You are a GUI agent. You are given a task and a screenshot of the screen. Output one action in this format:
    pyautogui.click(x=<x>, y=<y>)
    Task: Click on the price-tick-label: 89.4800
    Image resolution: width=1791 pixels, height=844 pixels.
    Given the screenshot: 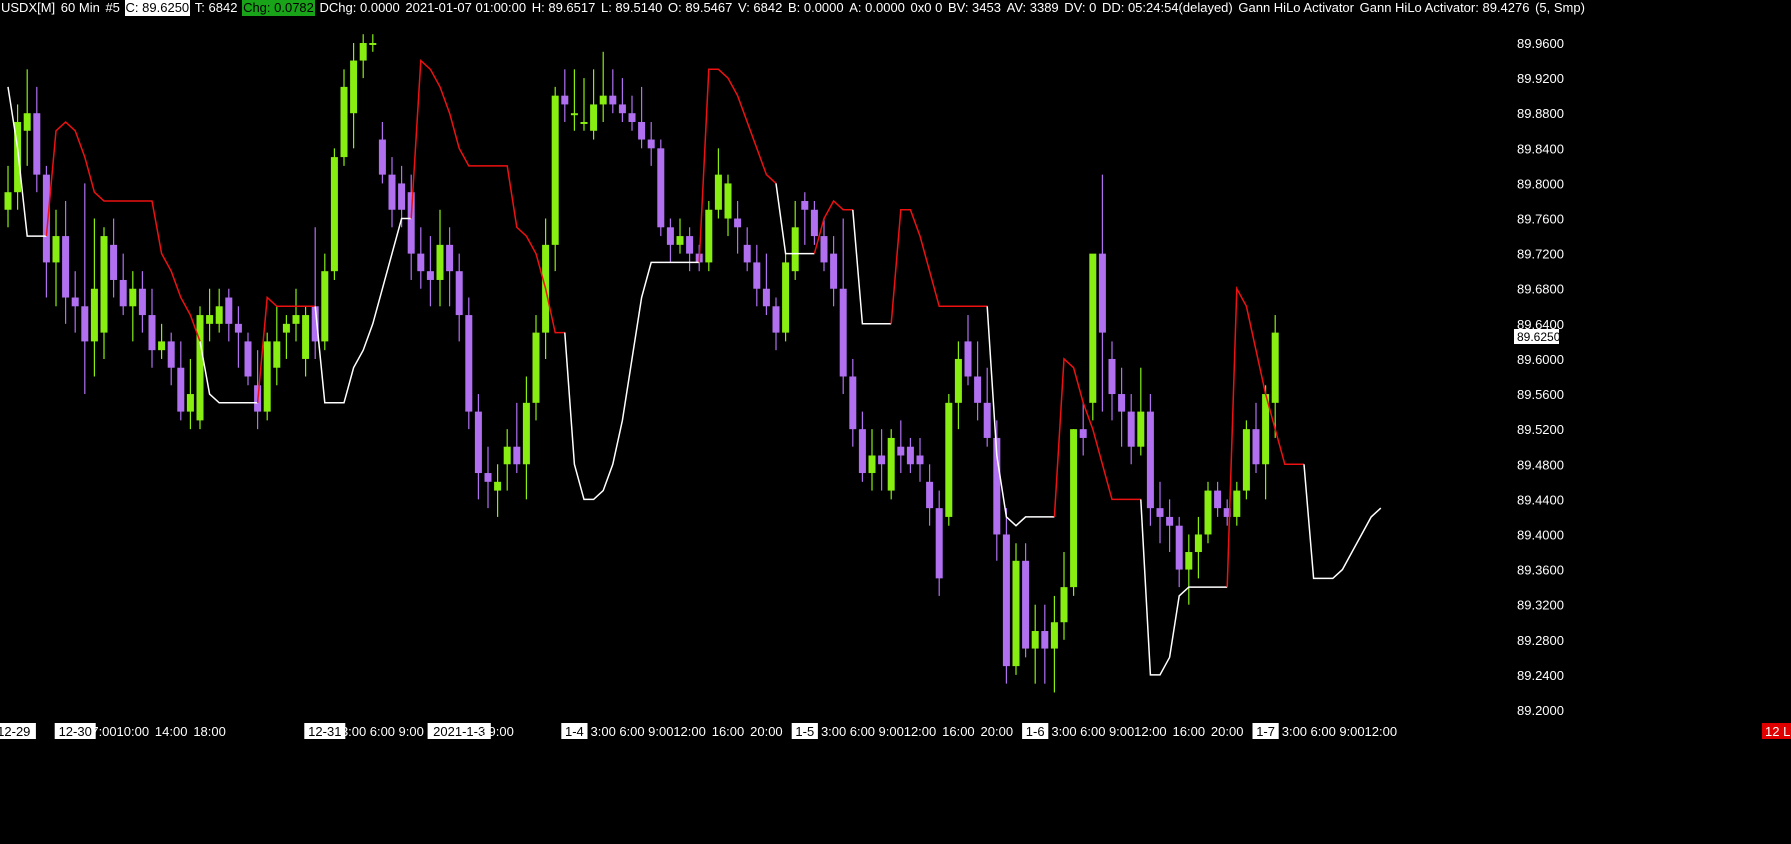 What is the action you would take?
    pyautogui.click(x=1540, y=464)
    